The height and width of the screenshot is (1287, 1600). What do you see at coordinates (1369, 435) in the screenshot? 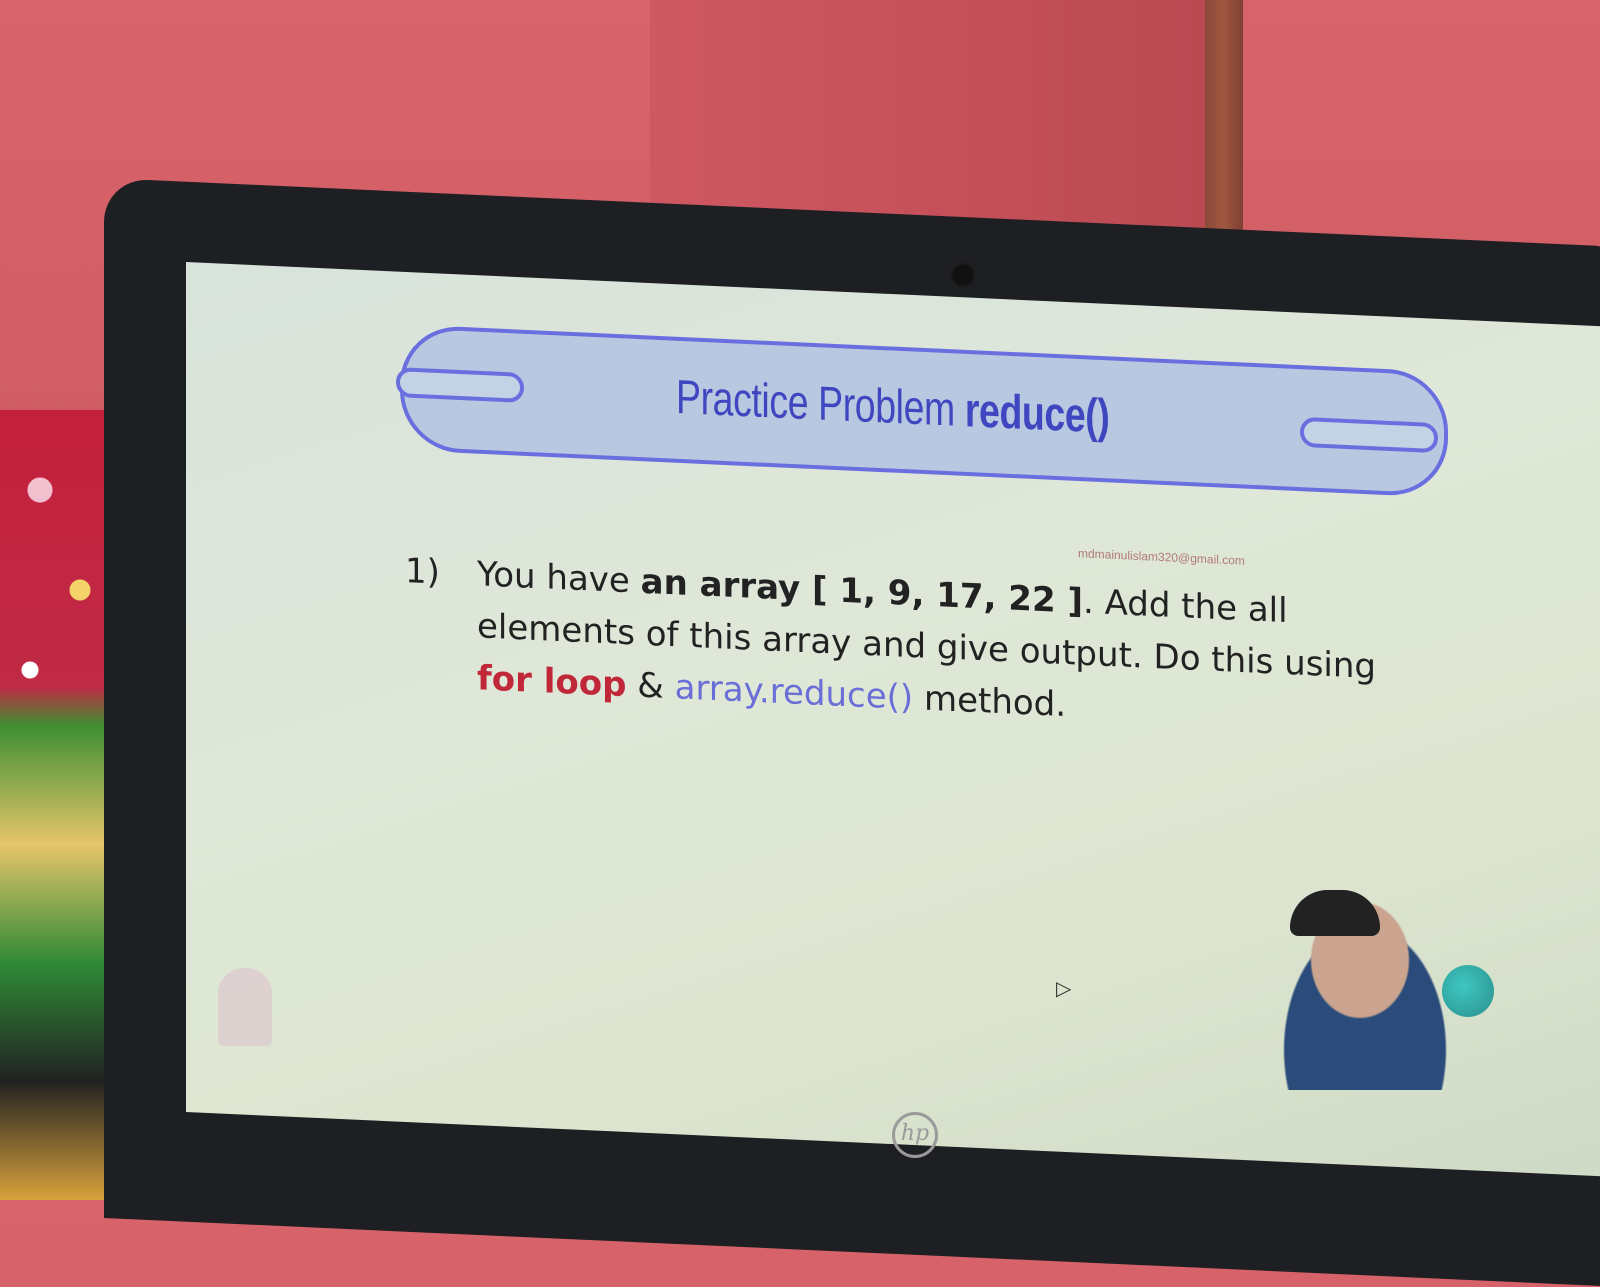
I see `cloud-wisp-right` at bounding box center [1369, 435].